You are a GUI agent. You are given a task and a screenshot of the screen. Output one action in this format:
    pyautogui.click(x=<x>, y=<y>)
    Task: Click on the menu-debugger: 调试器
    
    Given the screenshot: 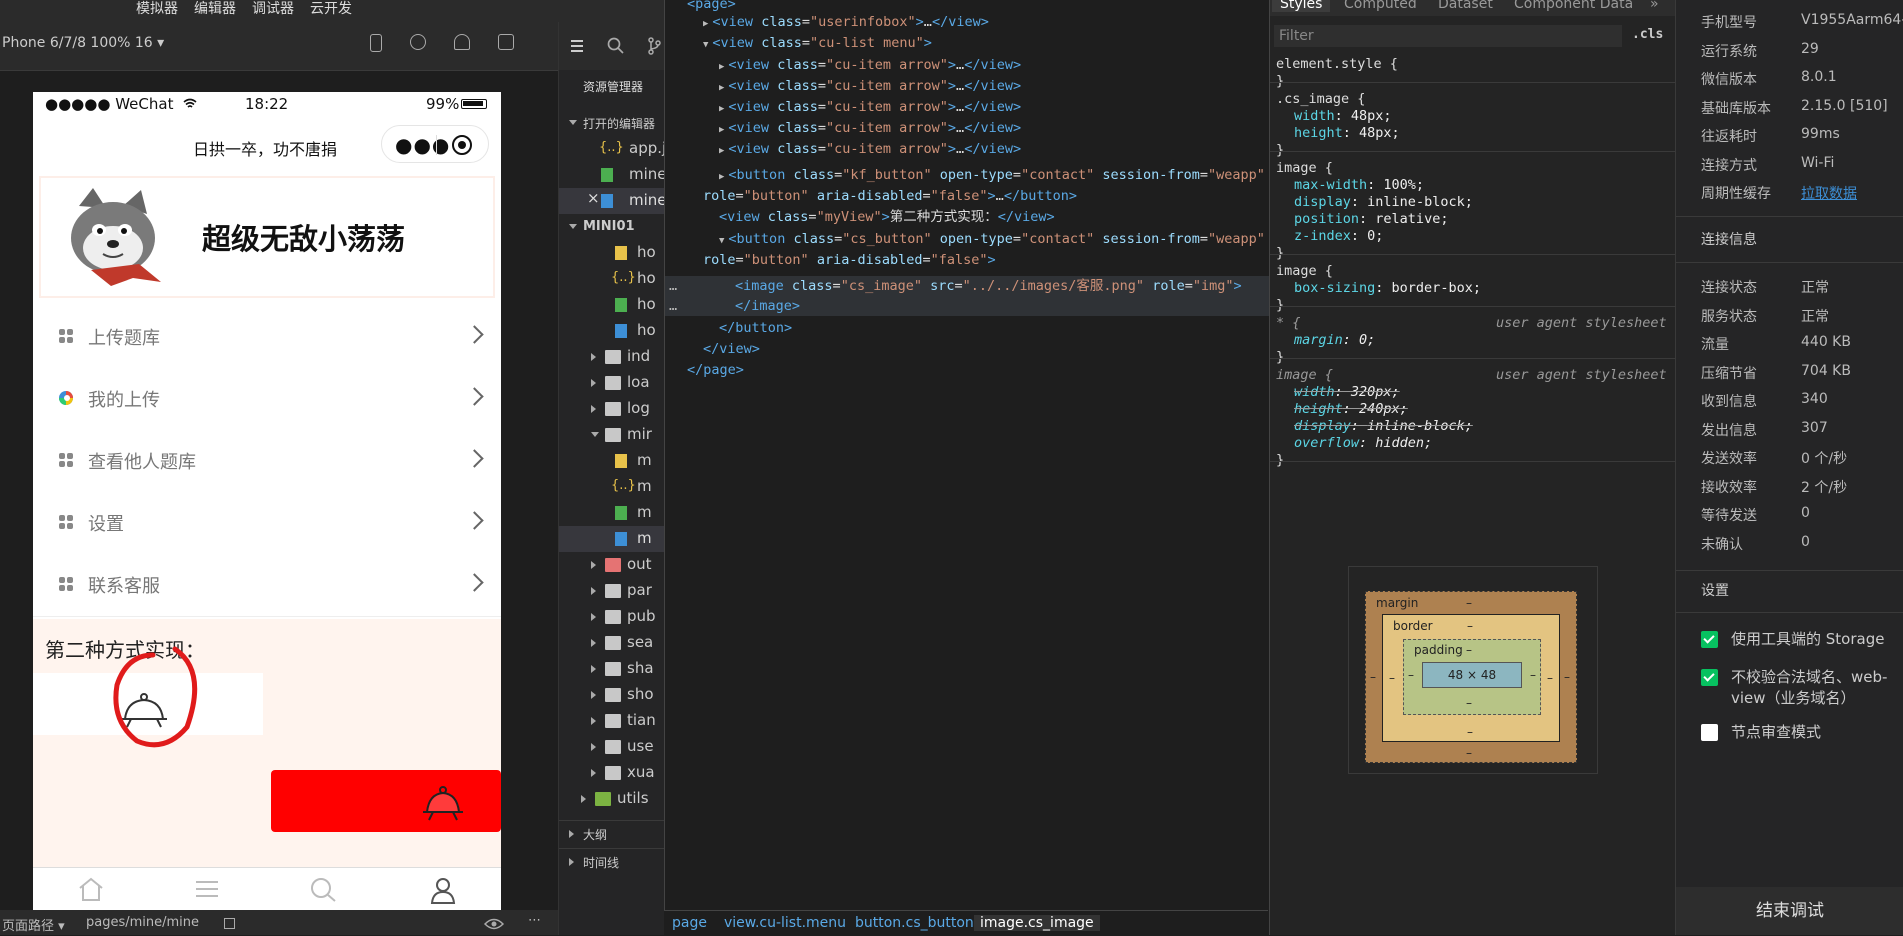 What is the action you would take?
    pyautogui.click(x=273, y=9)
    